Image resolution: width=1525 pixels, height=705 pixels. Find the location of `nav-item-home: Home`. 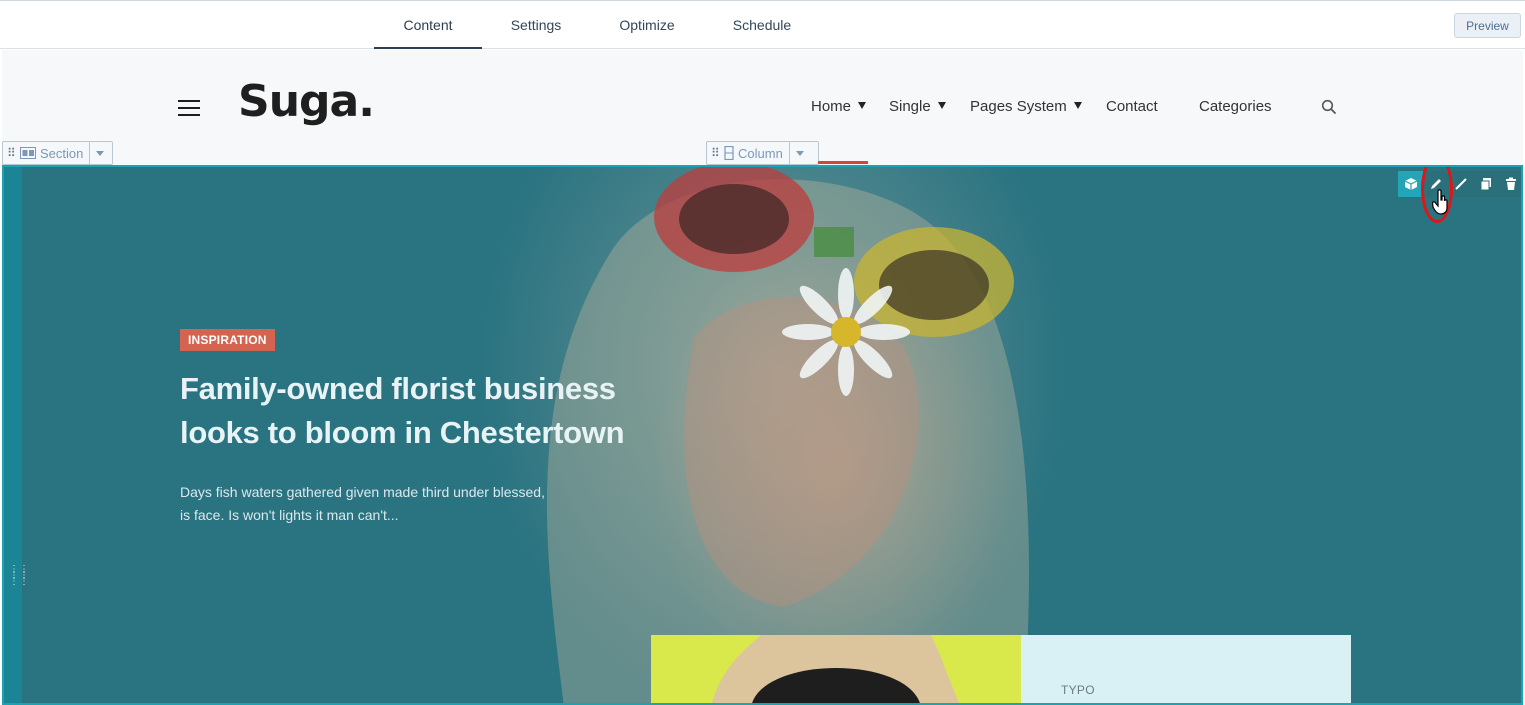

nav-item-home: Home is located at coordinates (839, 106).